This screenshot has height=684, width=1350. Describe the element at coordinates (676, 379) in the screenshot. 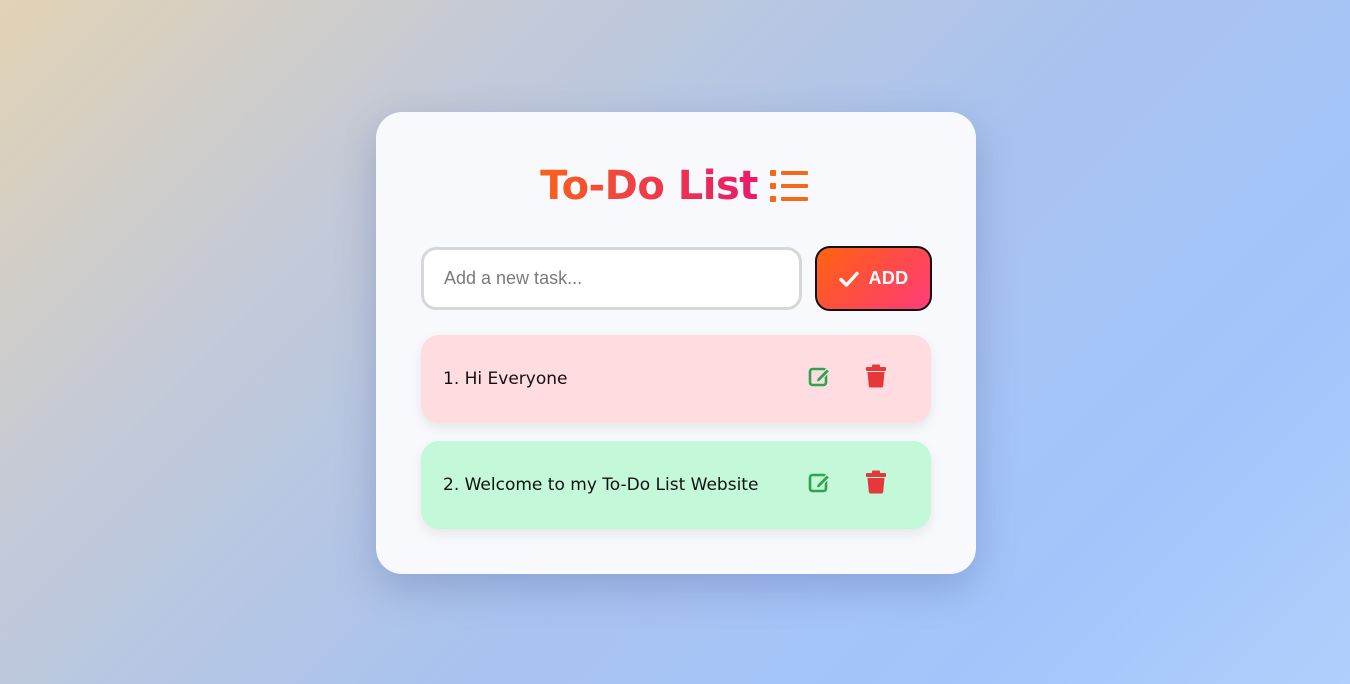

I see `task-item: 1. Hi Everyone` at that location.